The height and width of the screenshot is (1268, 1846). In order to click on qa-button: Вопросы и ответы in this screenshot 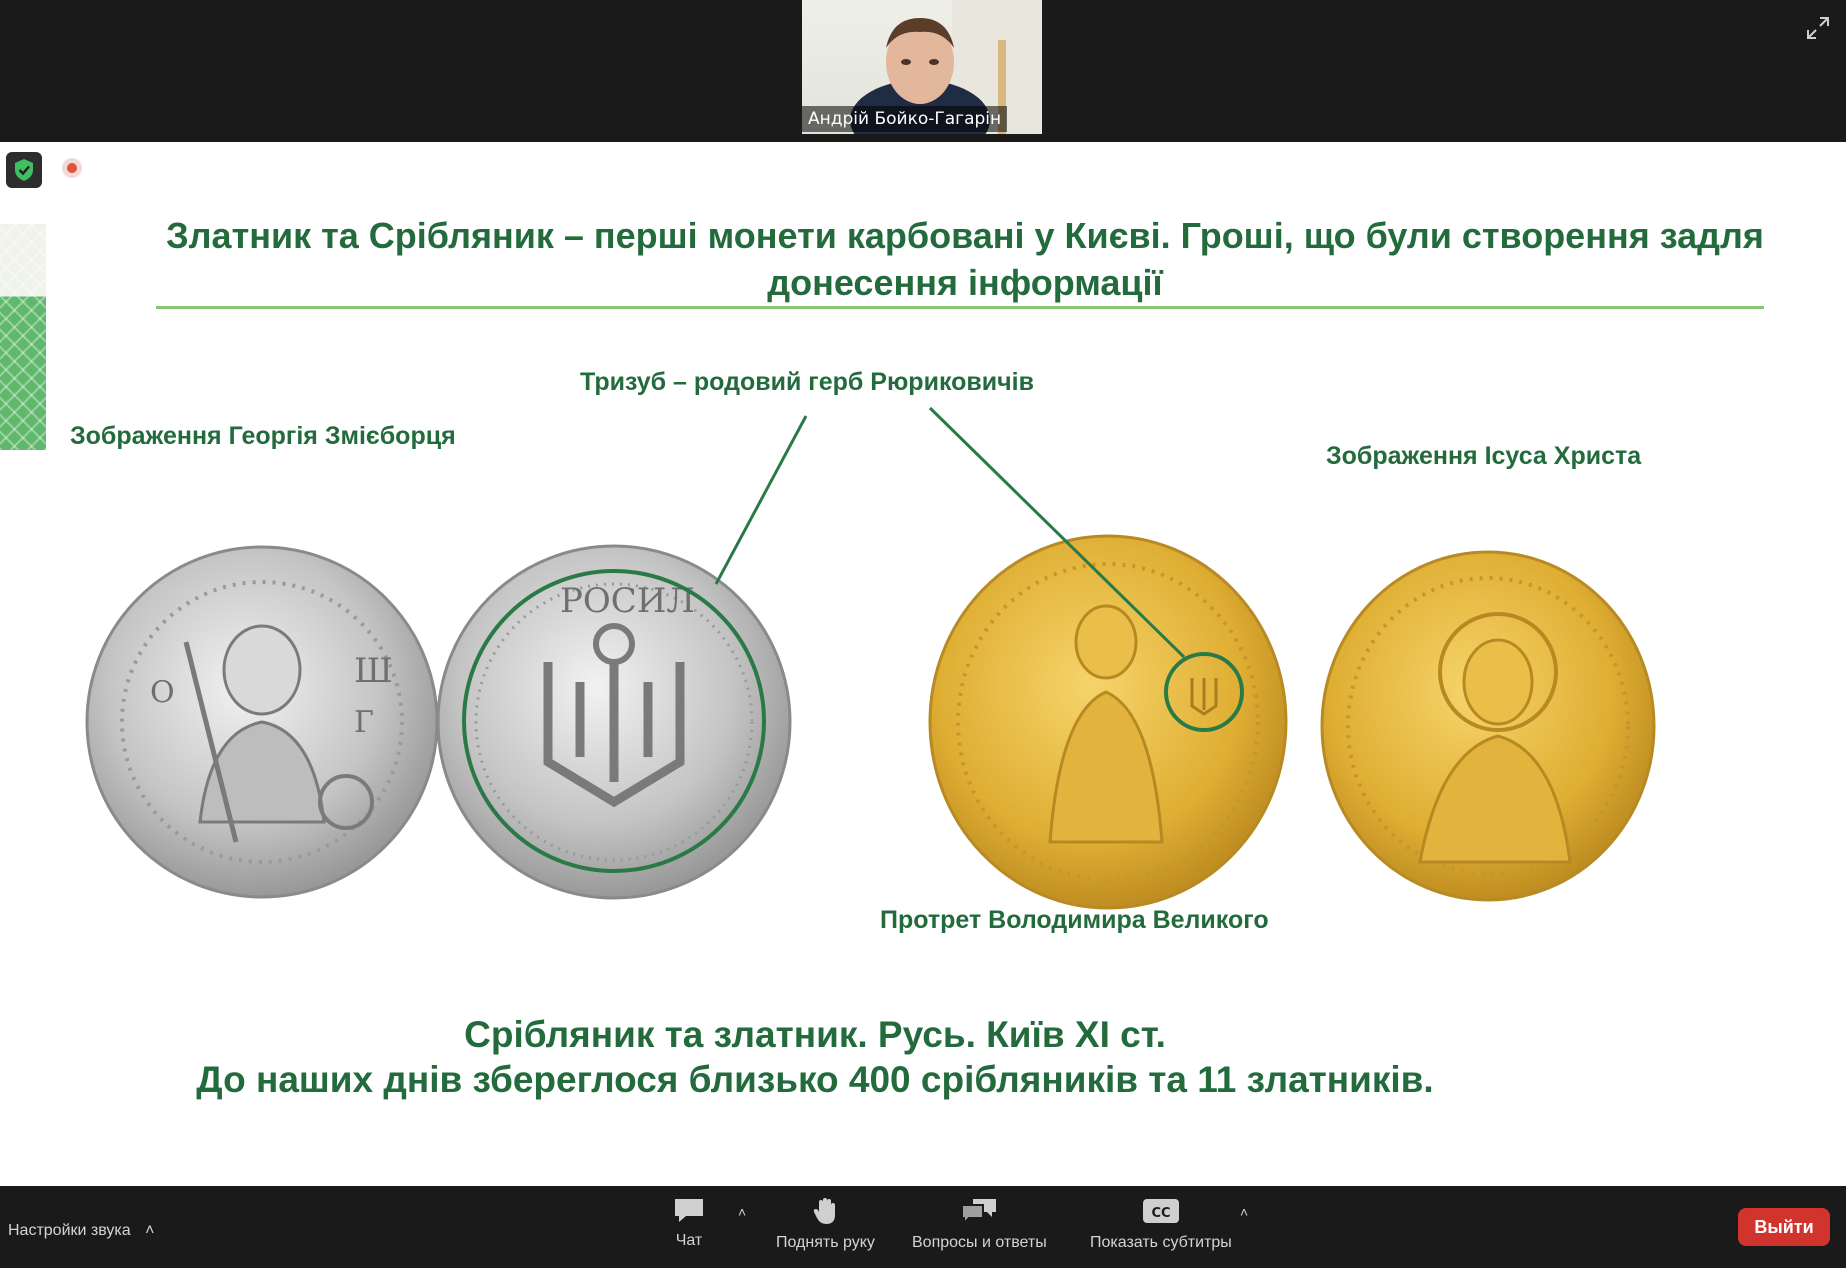, I will do `click(979, 1224)`.